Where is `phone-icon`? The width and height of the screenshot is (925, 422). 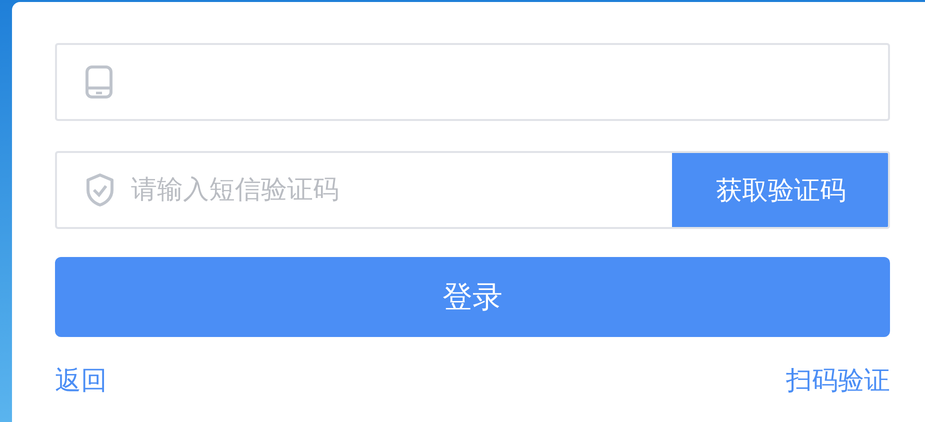 phone-icon is located at coordinates (99, 82).